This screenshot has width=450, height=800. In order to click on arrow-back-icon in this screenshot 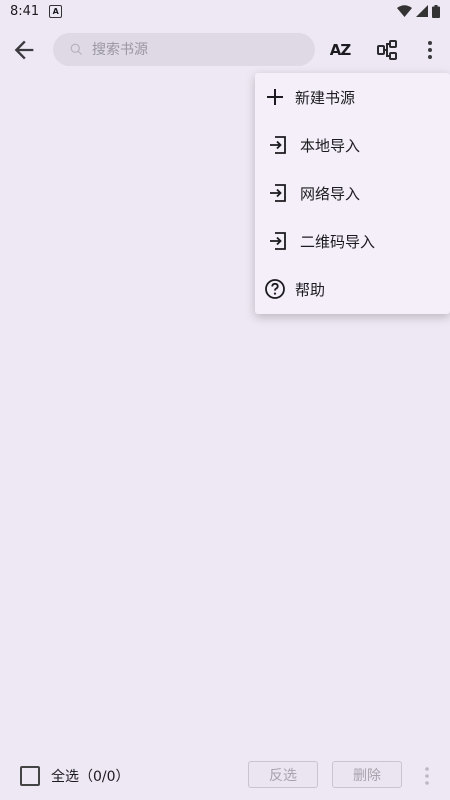, I will do `click(24, 50)`.